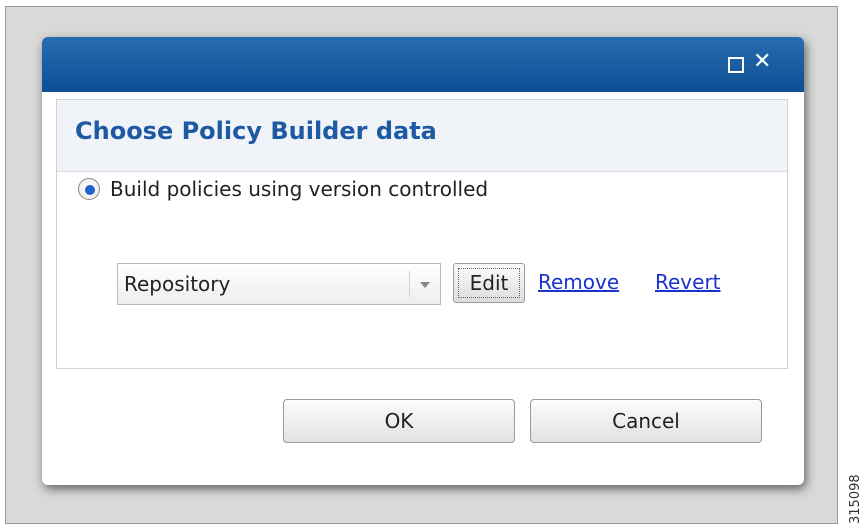  Describe the element at coordinates (762, 62) in the screenshot. I see `close-icon: ✕` at that location.